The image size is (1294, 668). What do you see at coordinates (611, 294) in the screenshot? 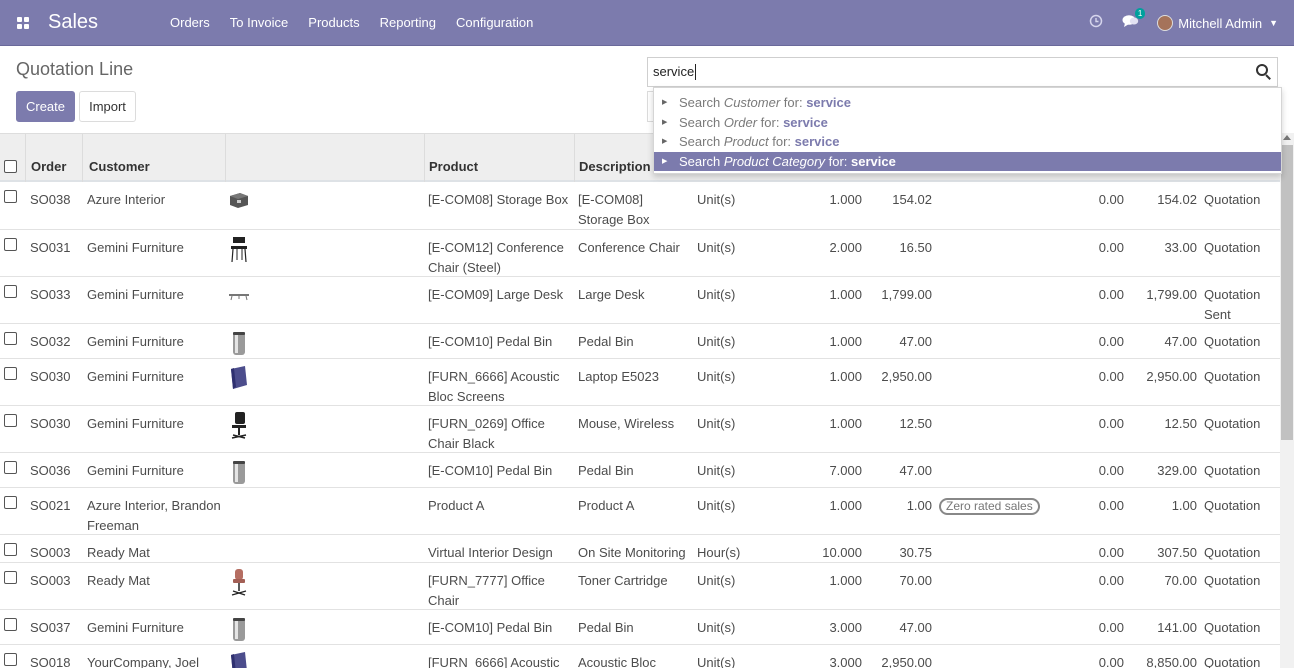
I see `cell-description: Large Desk` at bounding box center [611, 294].